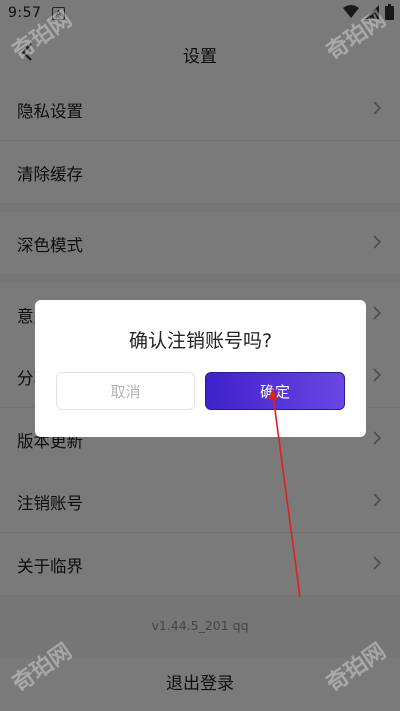 The image size is (400, 711). Describe the element at coordinates (125, 391) in the screenshot. I see `cancel-button: 取消` at that location.